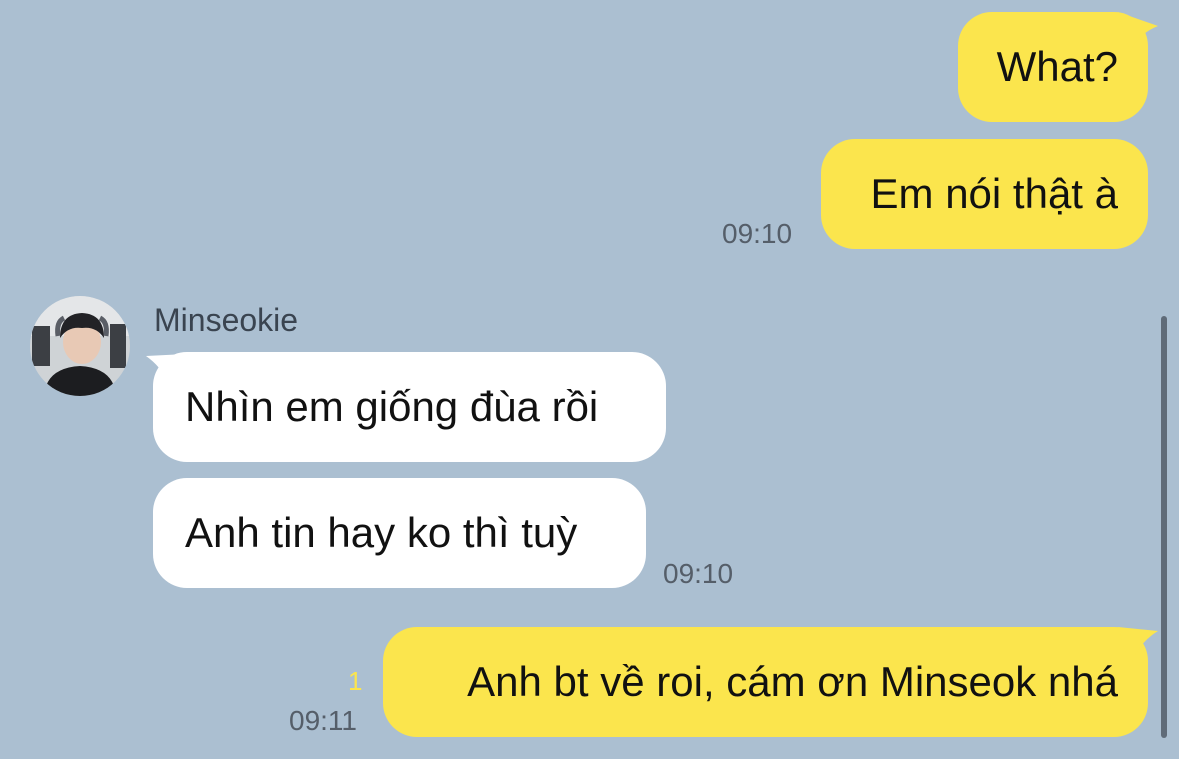 This screenshot has width=1179, height=759. Describe the element at coordinates (355, 681) in the screenshot. I see `unread-count: 1` at that location.